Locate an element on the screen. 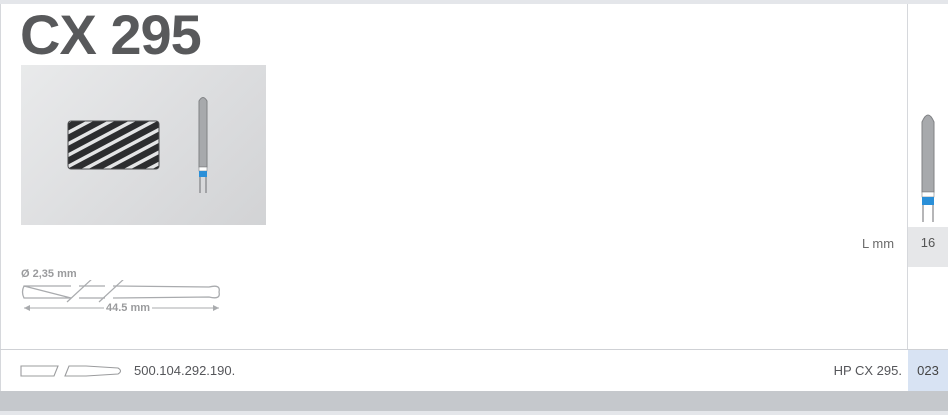 The width and height of the screenshot is (948, 415). length-value-cell: 16 is located at coordinates (928, 247).